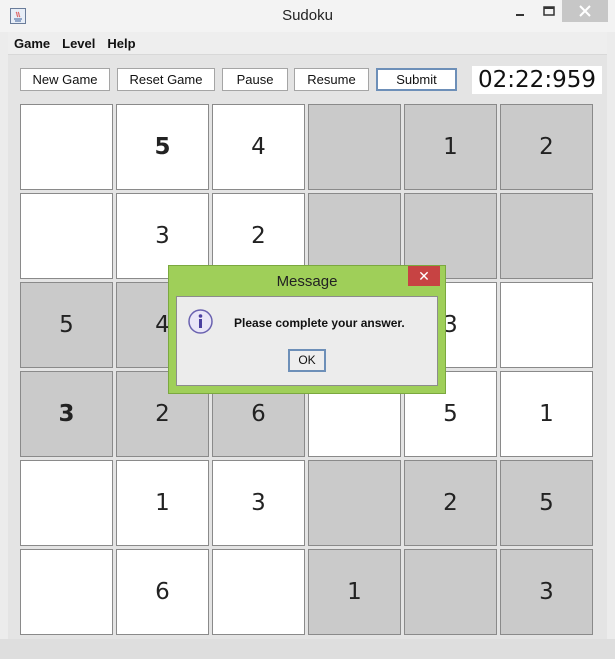 The image size is (615, 659). What do you see at coordinates (307, 341) in the screenshot?
I see `dialog-body: Please complete your answer. OK` at bounding box center [307, 341].